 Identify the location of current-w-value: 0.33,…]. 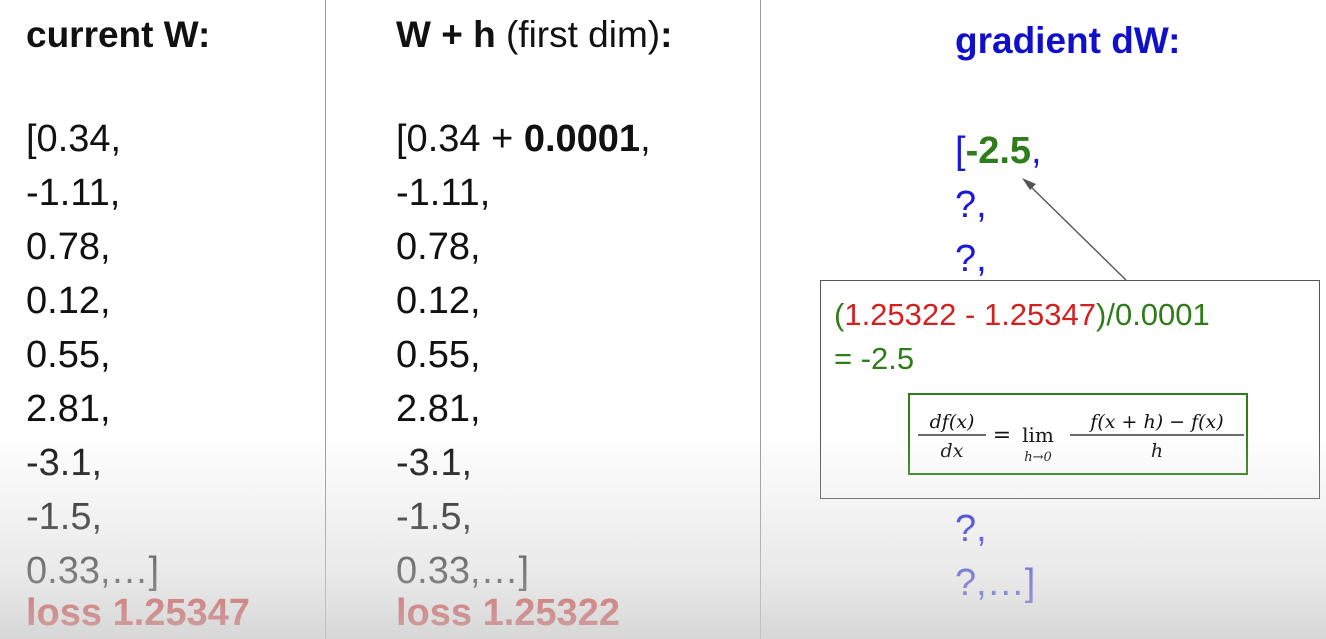
(93, 571).